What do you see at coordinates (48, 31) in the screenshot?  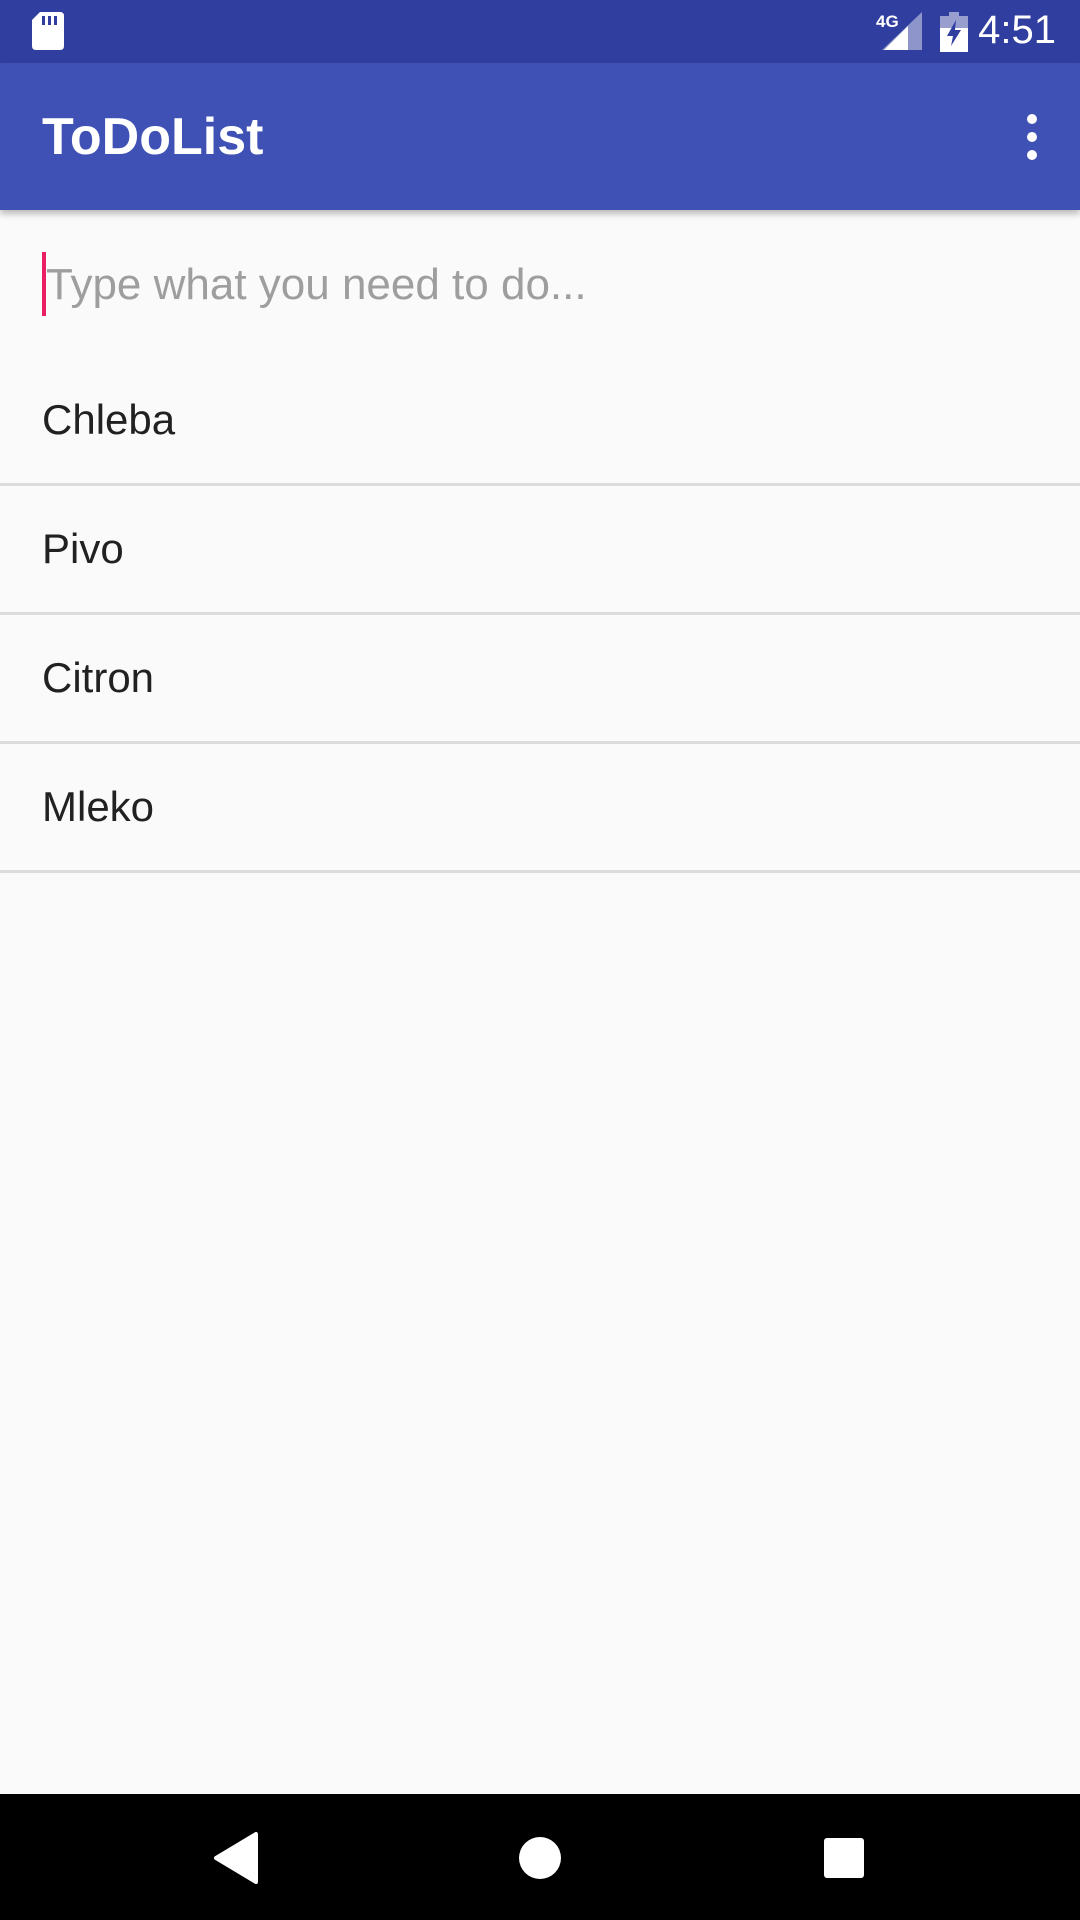 I see `sd-card-icon` at bounding box center [48, 31].